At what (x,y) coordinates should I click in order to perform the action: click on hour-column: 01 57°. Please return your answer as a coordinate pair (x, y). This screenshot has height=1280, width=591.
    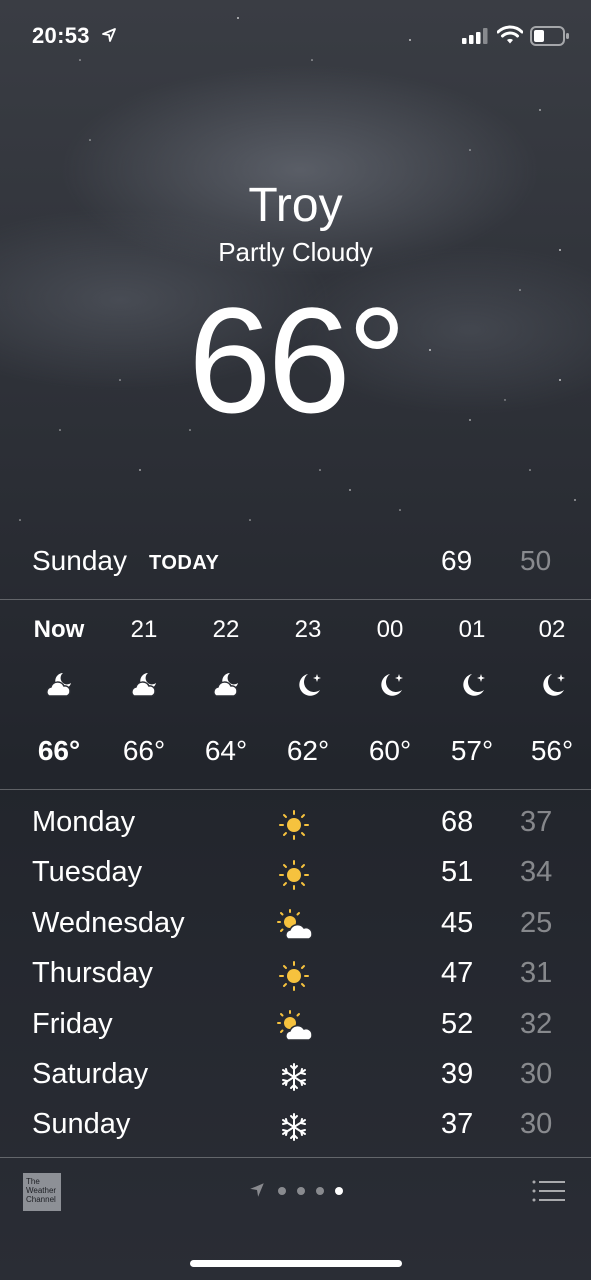
    Looking at the image, I should click on (472, 695).